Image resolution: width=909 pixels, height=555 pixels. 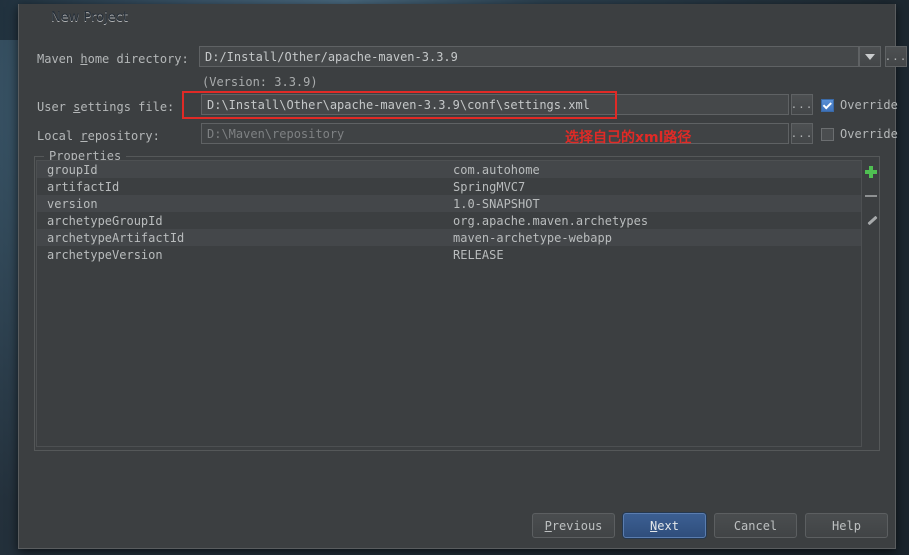 What do you see at coordinates (532, 237) in the screenshot?
I see `property-value: maven-archetype-webapp` at bounding box center [532, 237].